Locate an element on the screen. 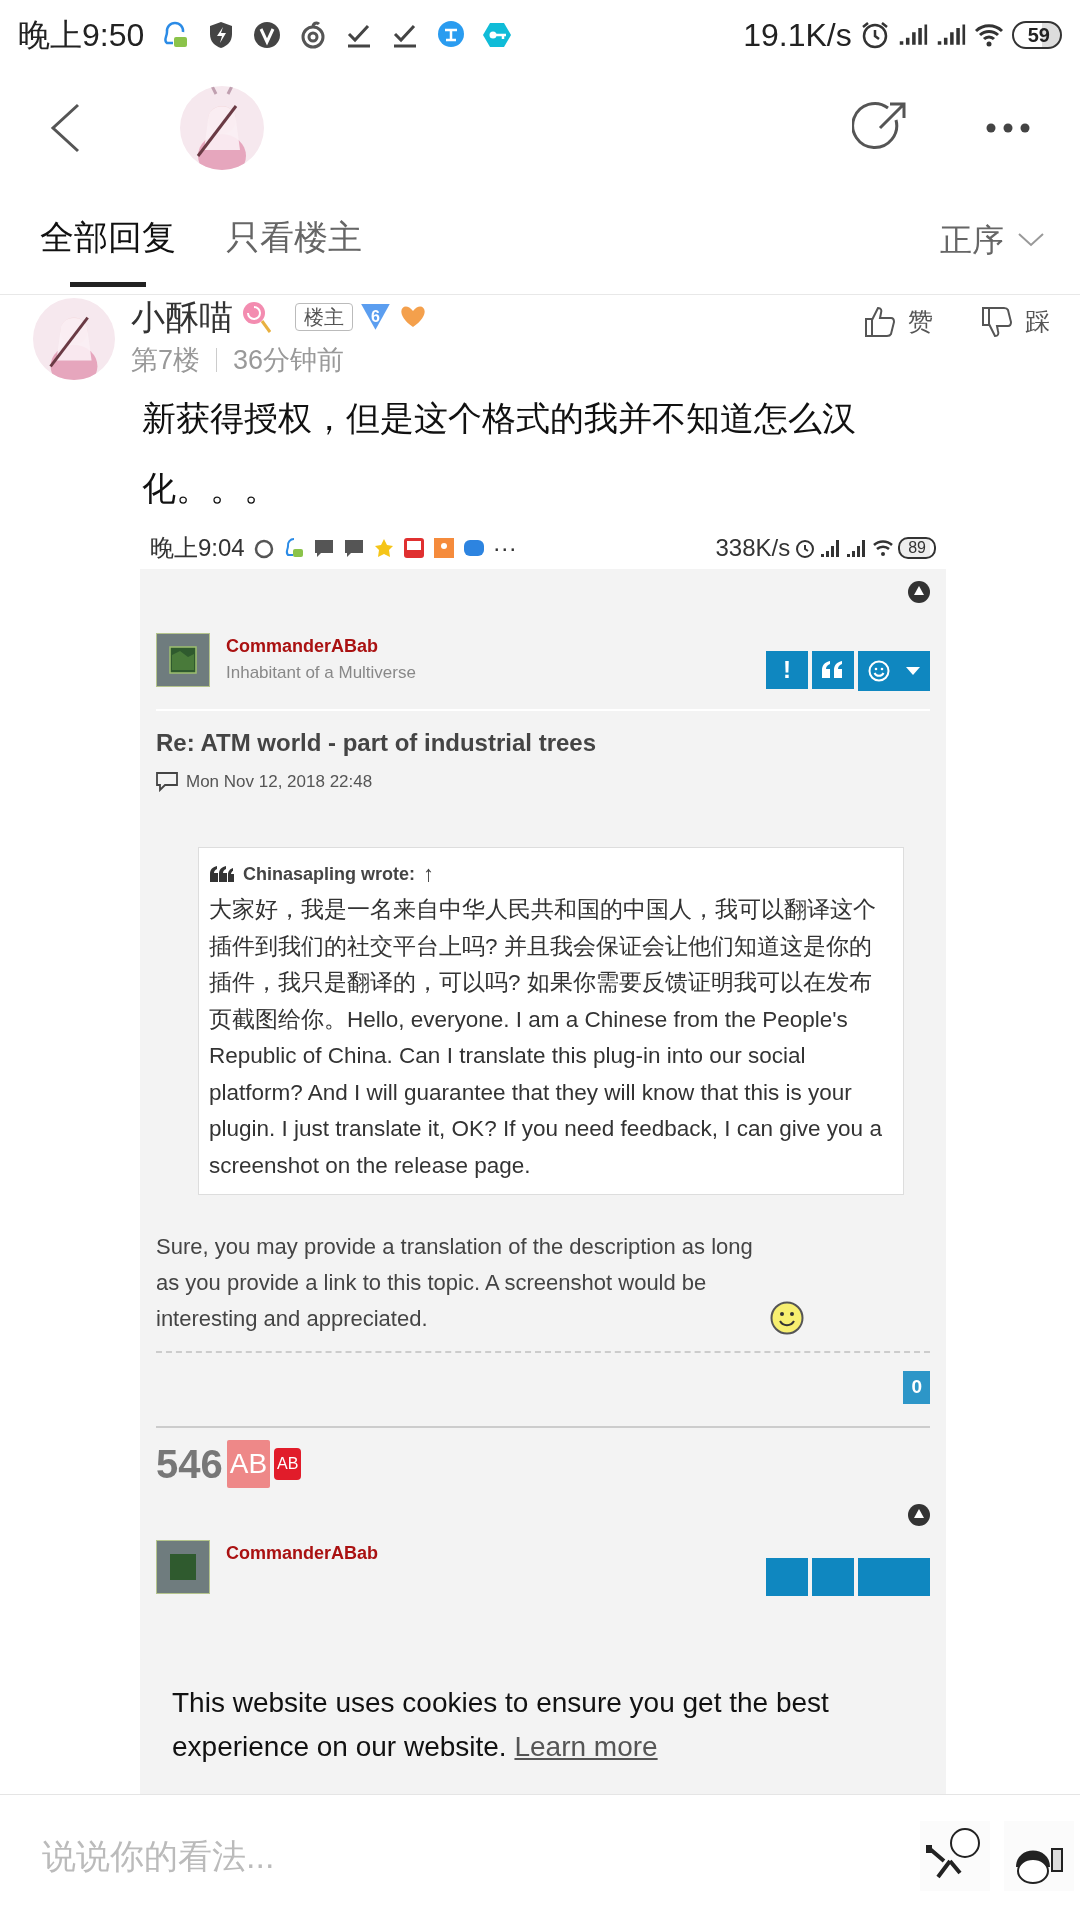  tab: 只看楼主 is located at coordinates (294, 239).